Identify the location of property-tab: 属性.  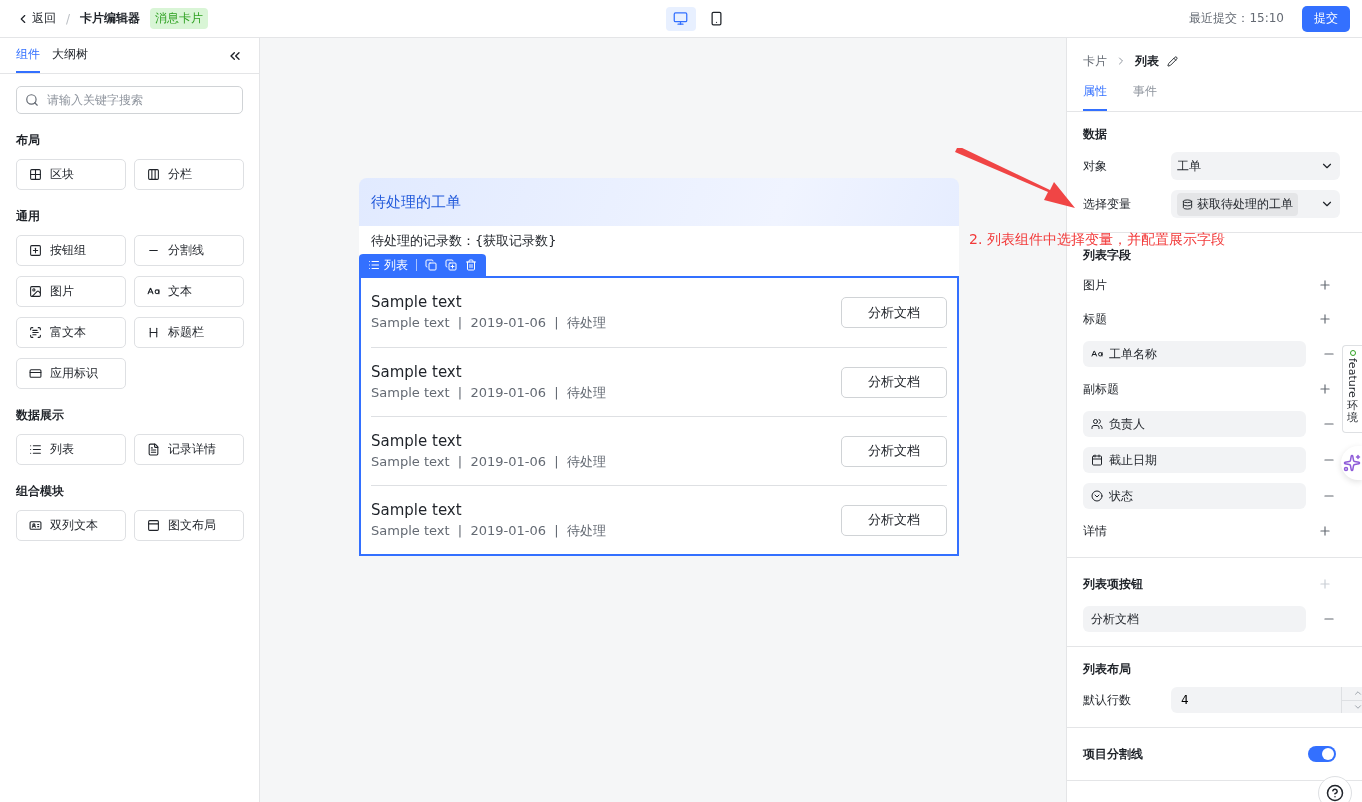
(1095, 92).